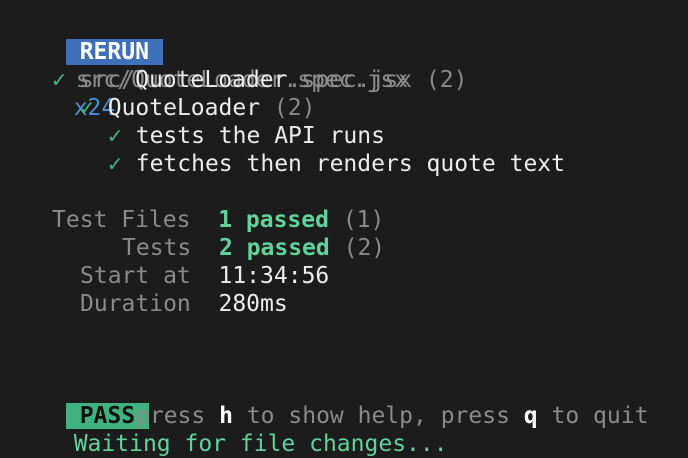 This screenshot has width=688, height=458. Describe the element at coordinates (184, 108) in the screenshot. I see `suite-name: QuoteLoader` at that location.